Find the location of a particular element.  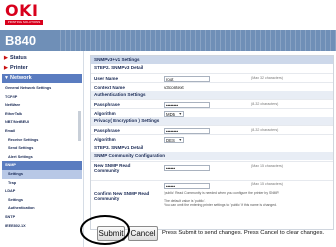

sidebar-item-sntp: SNTP is located at coordinates (42, 217).